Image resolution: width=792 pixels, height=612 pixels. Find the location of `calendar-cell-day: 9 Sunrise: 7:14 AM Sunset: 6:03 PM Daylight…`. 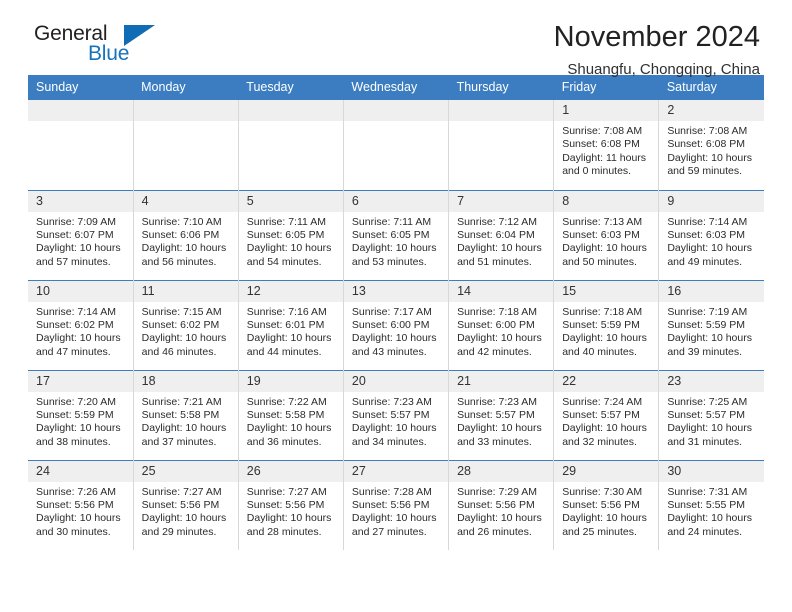

calendar-cell-day: 9 Sunrise: 7:14 AM Sunset: 6:03 PM Daylight… is located at coordinates (711, 234).